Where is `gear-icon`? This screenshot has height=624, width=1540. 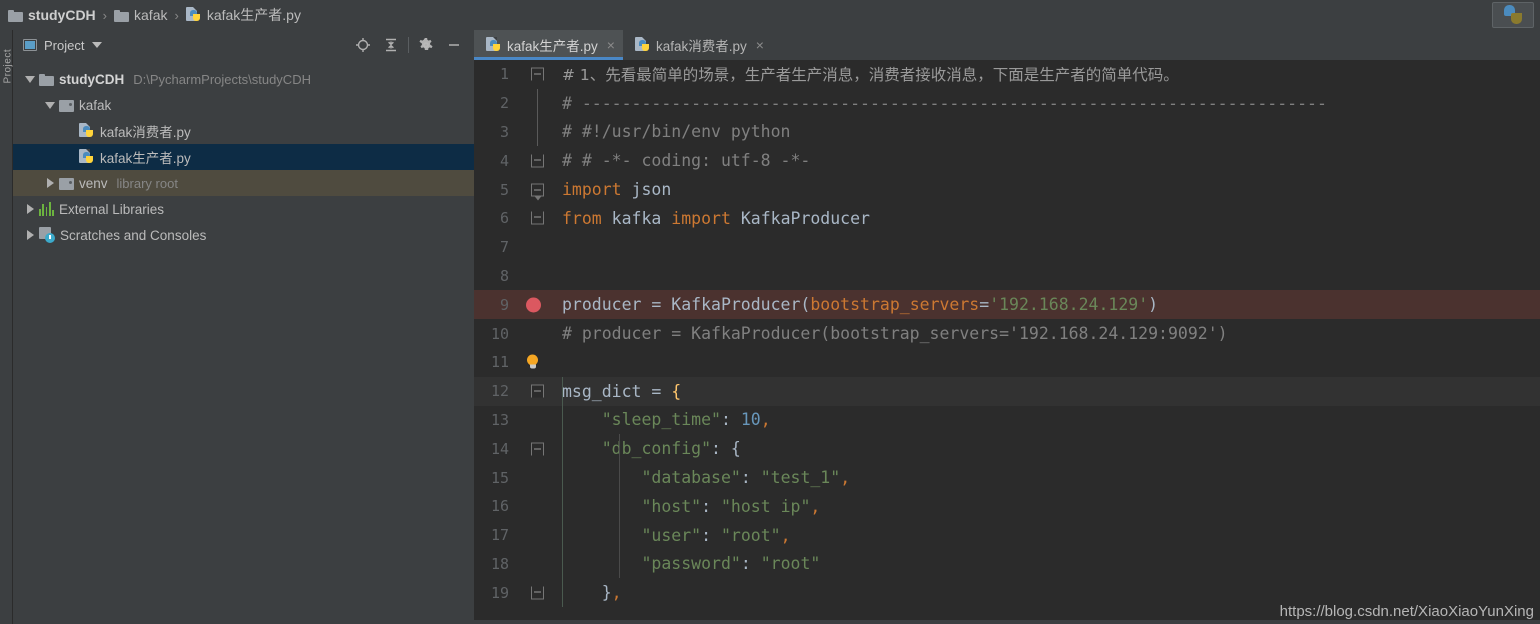 gear-icon is located at coordinates (426, 45).